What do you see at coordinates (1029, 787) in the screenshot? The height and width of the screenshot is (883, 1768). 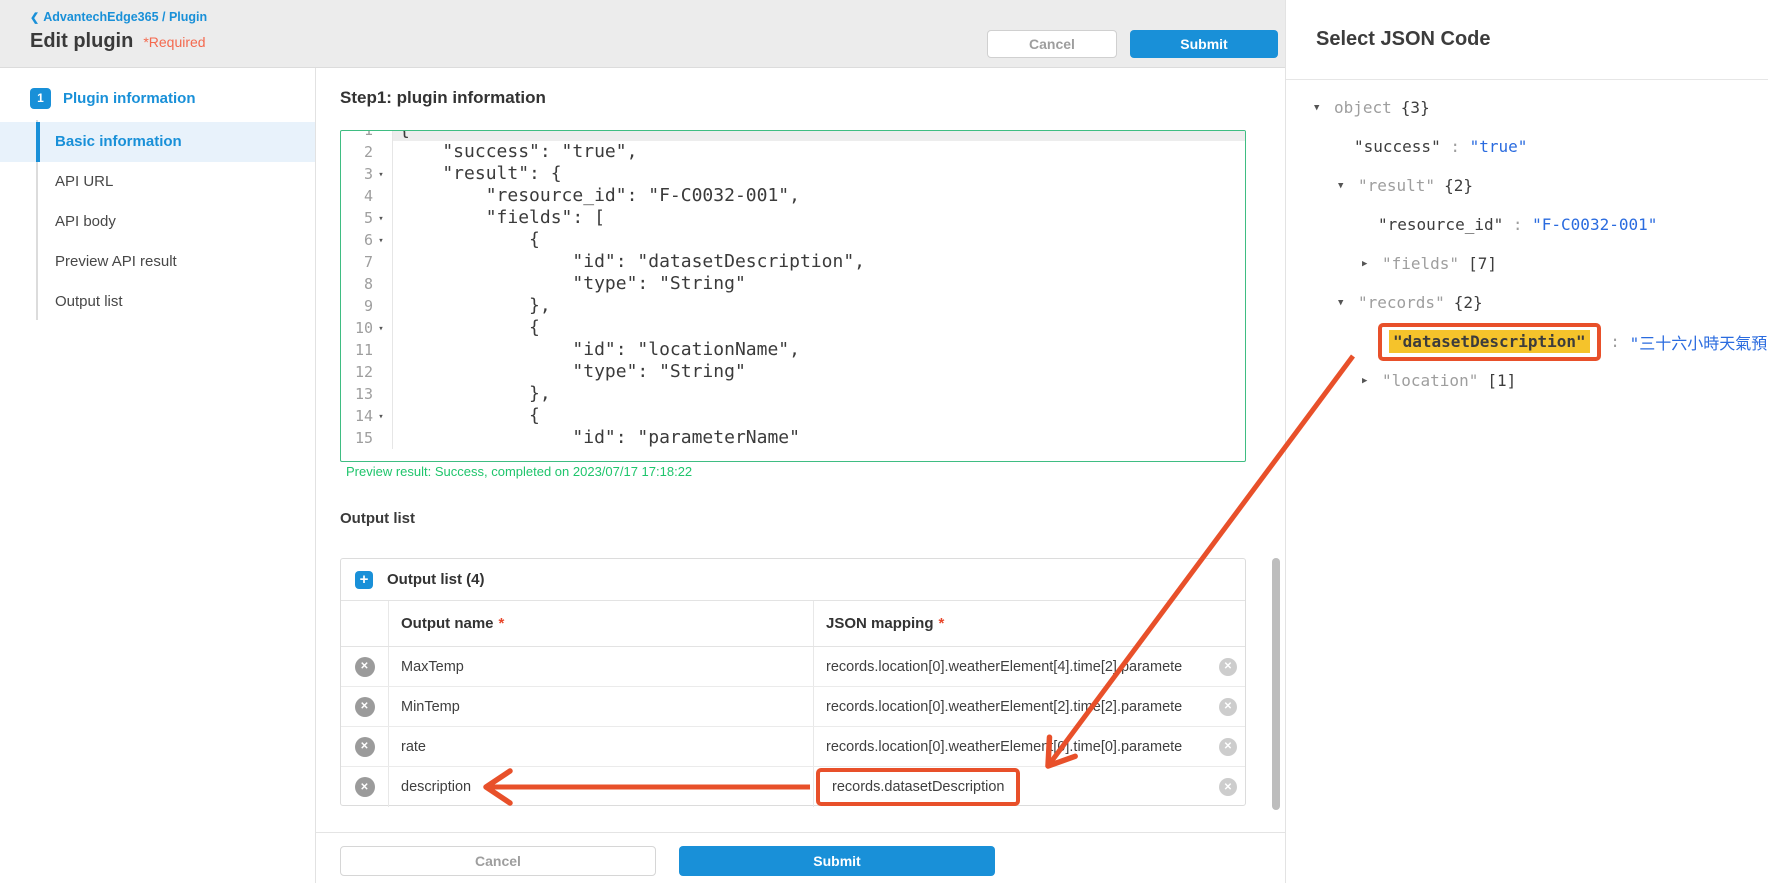 I see `json-mapping-cell: records.datasetDescription ✕` at bounding box center [1029, 787].